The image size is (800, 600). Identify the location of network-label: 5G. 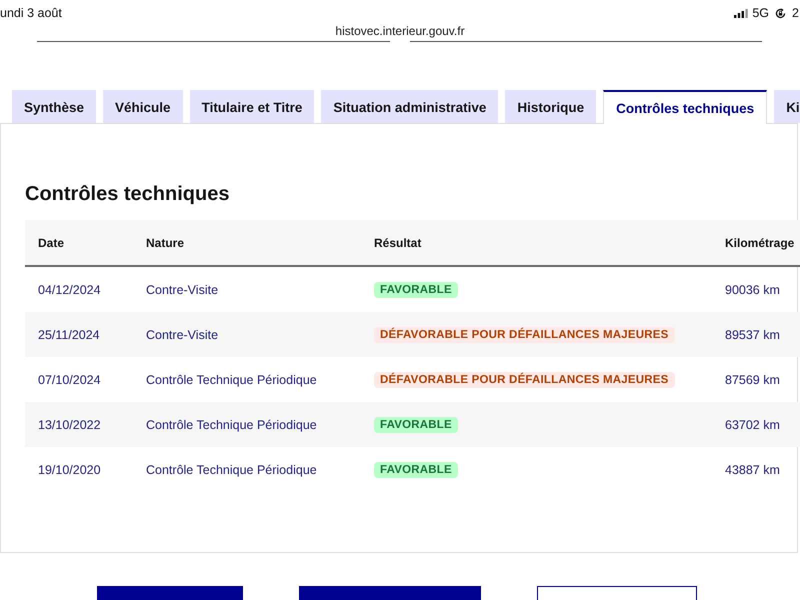
(761, 13).